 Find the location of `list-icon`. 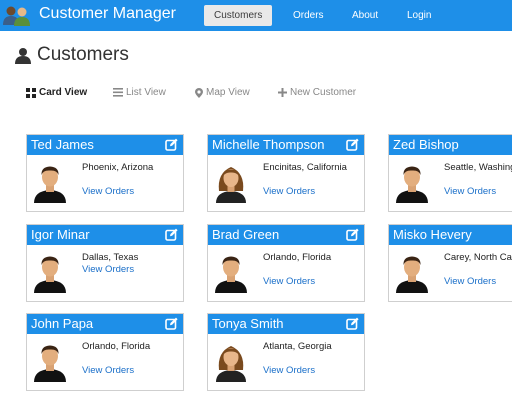

list-icon is located at coordinates (118, 92).